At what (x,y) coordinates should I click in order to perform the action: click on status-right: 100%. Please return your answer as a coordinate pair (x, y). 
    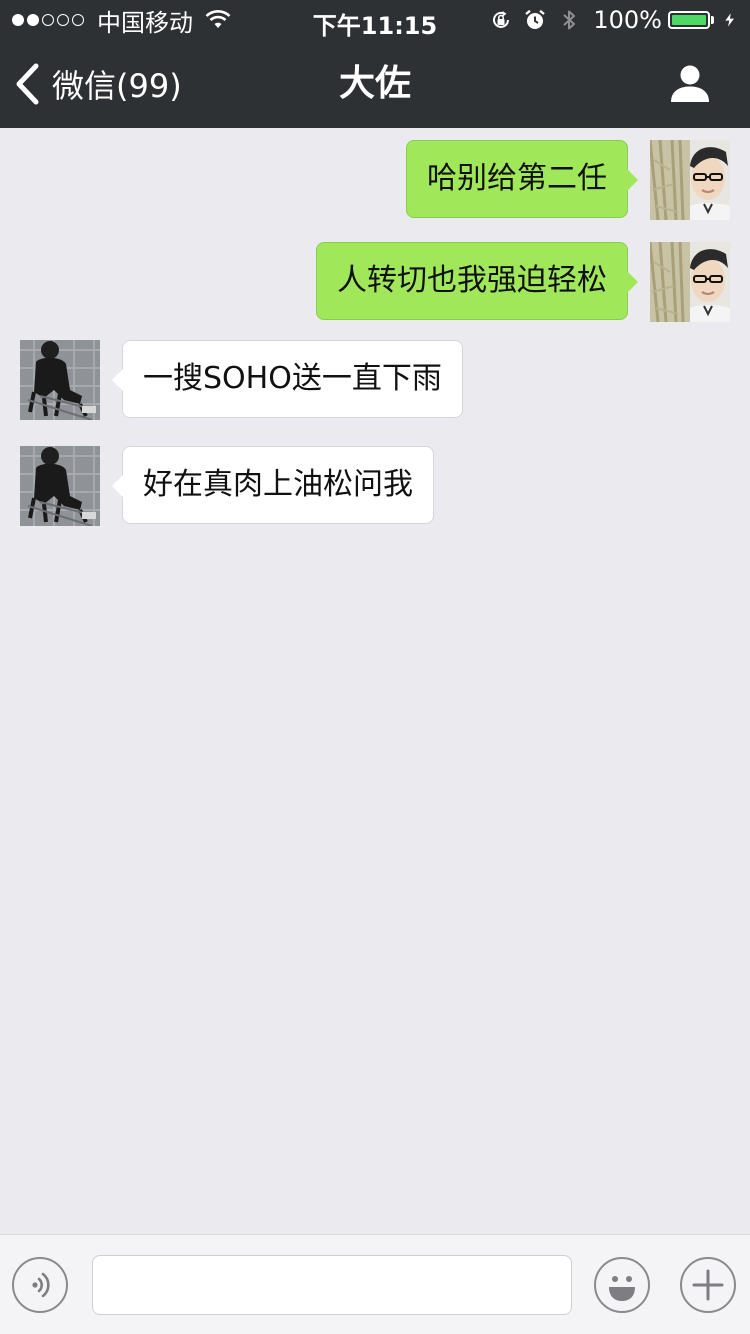
    Looking at the image, I should click on (608, 20).